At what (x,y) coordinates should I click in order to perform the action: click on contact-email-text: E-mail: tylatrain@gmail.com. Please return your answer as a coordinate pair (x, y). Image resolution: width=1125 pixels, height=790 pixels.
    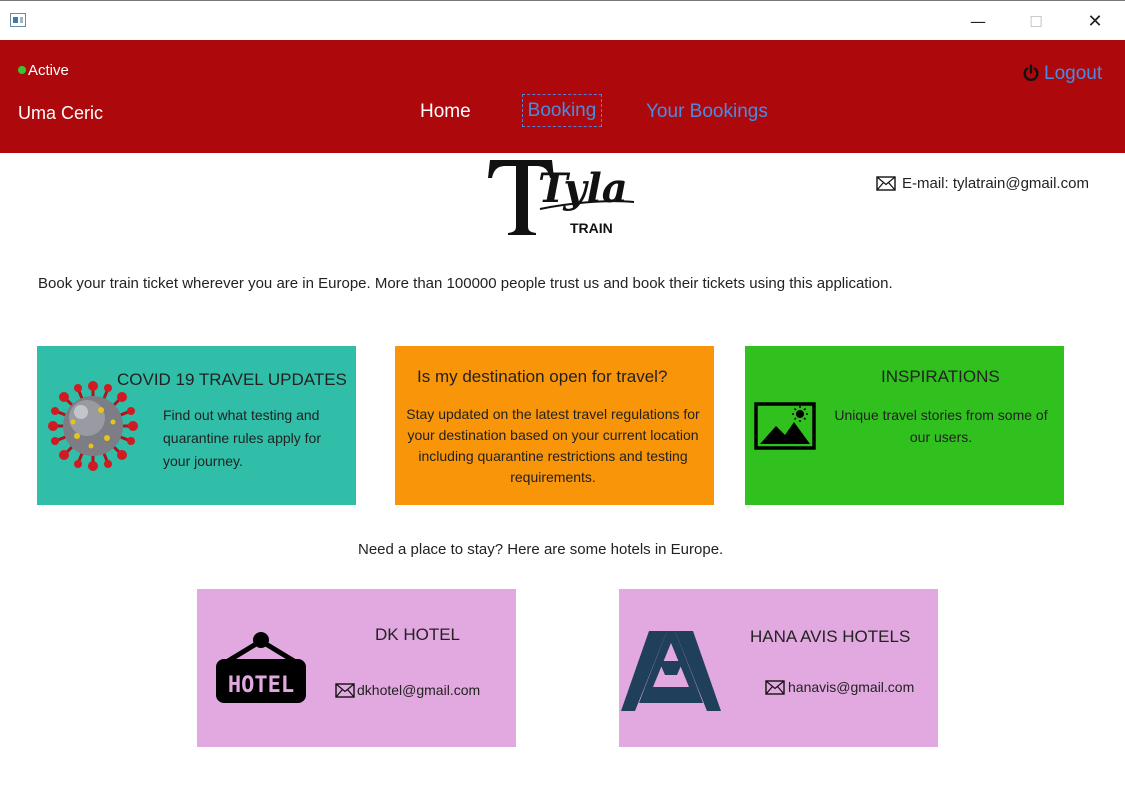
    Looking at the image, I should click on (995, 183).